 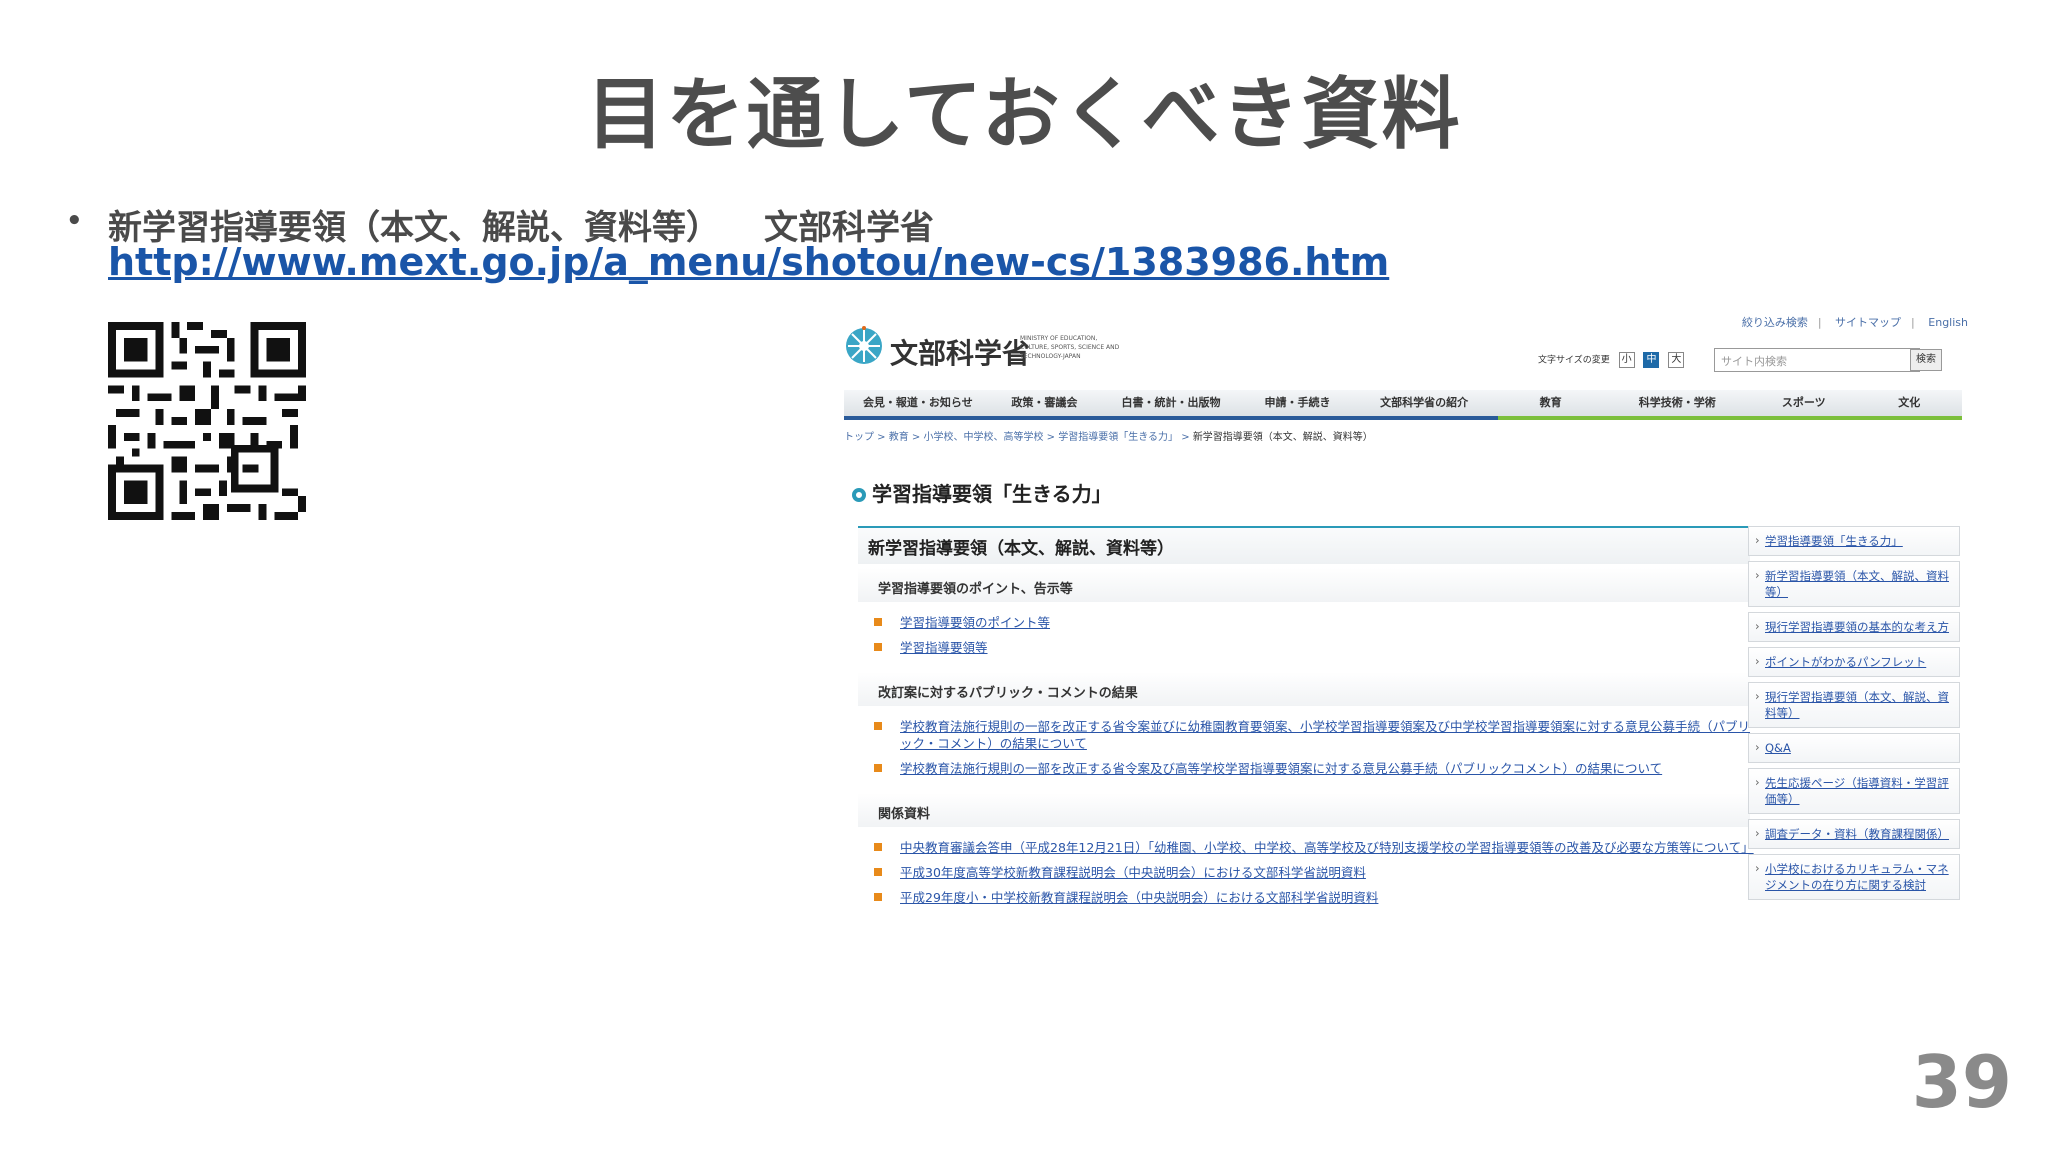 What do you see at coordinates (1626, 360) in the screenshot?
I see `text-size-small-button: 小` at bounding box center [1626, 360].